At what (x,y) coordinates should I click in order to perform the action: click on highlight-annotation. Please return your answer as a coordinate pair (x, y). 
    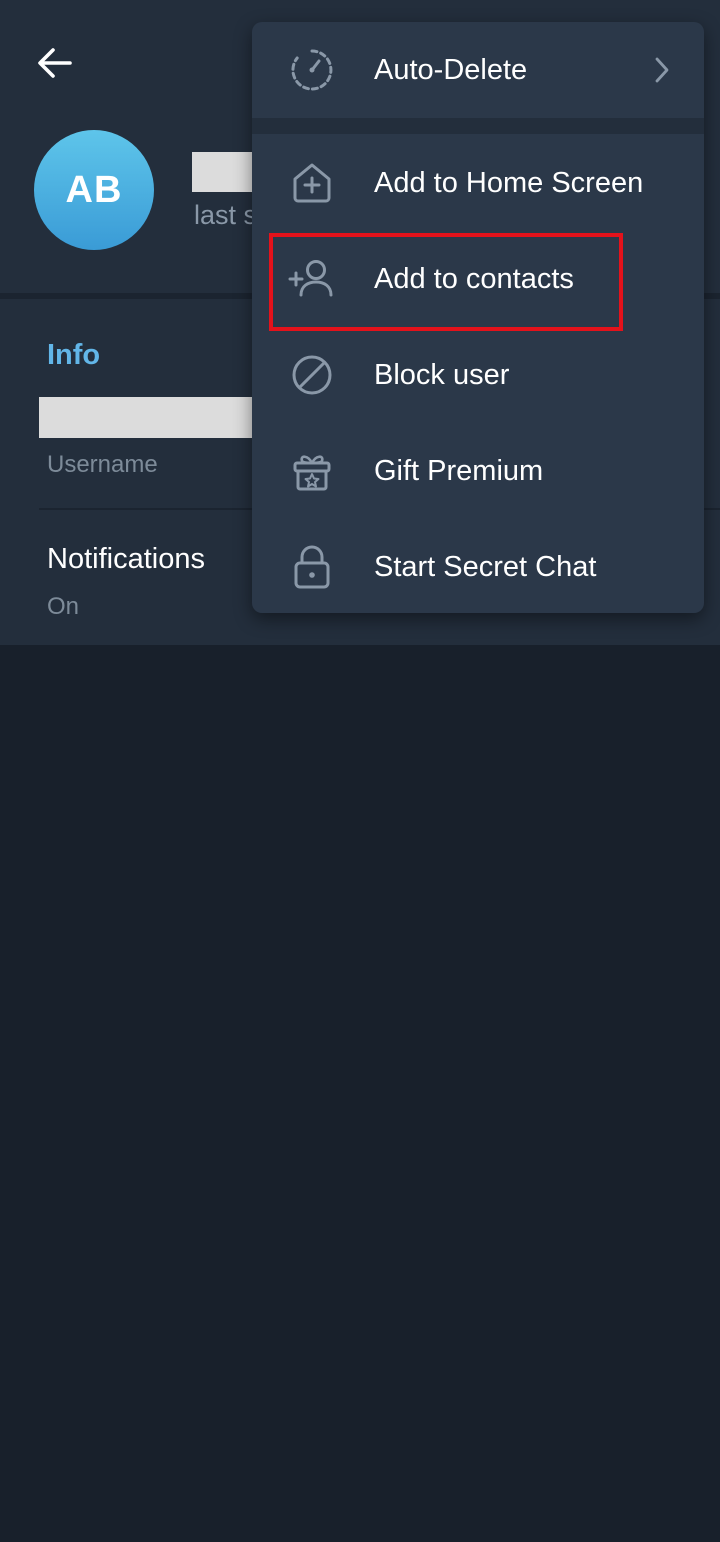
    Looking at the image, I should click on (446, 282).